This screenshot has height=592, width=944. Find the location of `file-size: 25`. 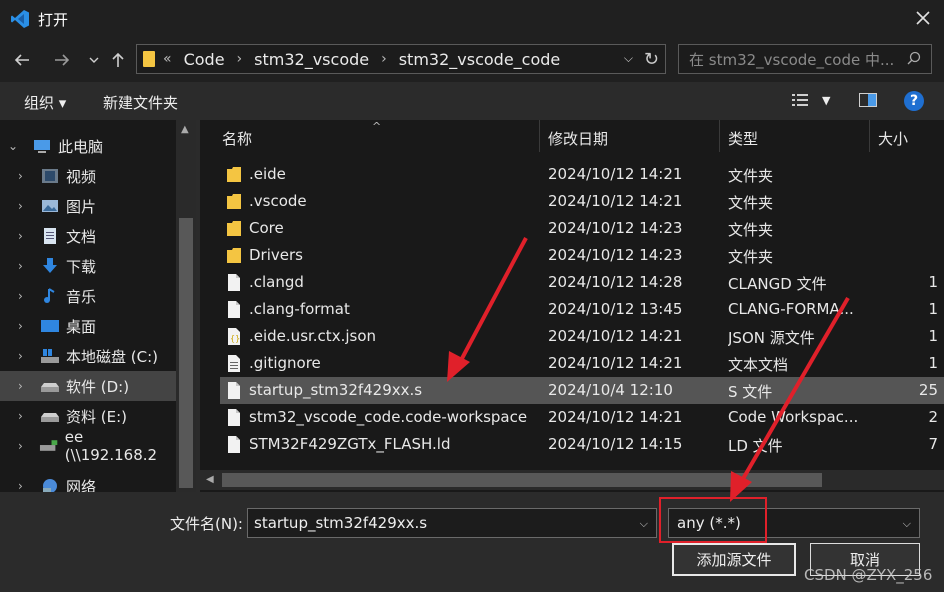

file-size: 25 is located at coordinates (928, 390).